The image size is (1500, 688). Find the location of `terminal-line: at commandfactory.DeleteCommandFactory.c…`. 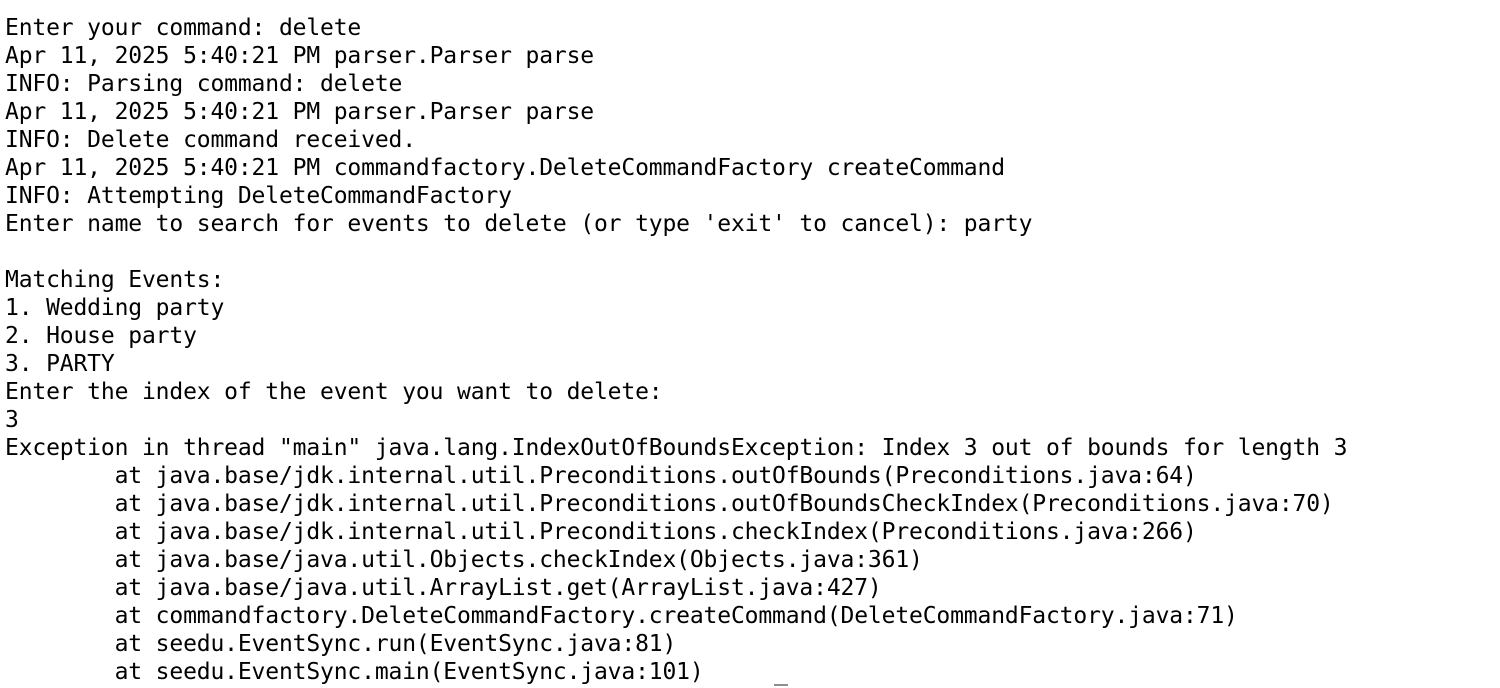

terminal-line: at commandfactory.DeleteCommandFactory.c… is located at coordinates (621, 616).